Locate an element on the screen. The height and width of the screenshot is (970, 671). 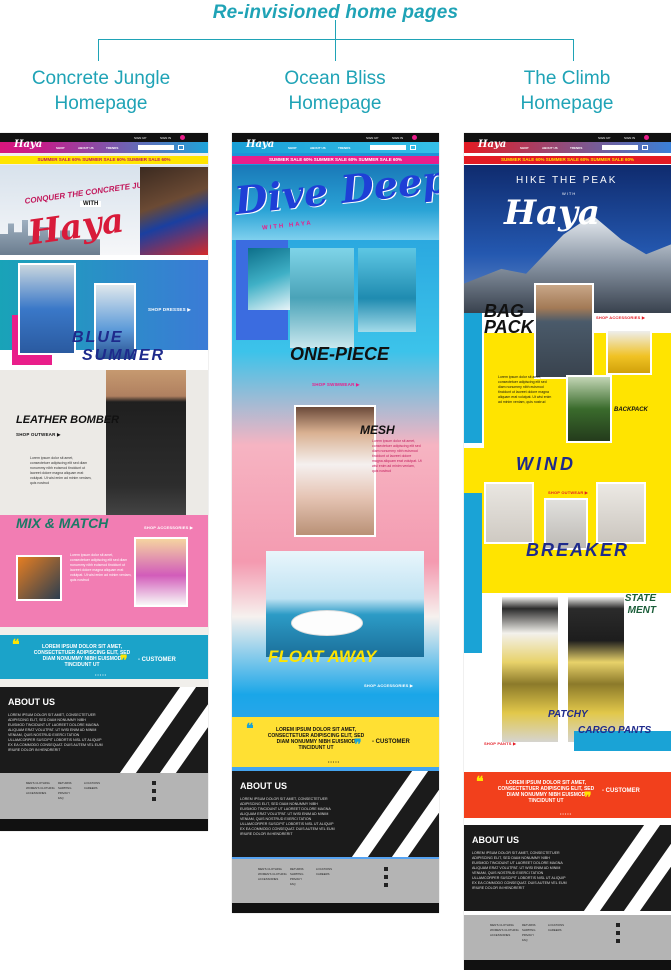
bottom-bar is located at coordinates (104, 825).